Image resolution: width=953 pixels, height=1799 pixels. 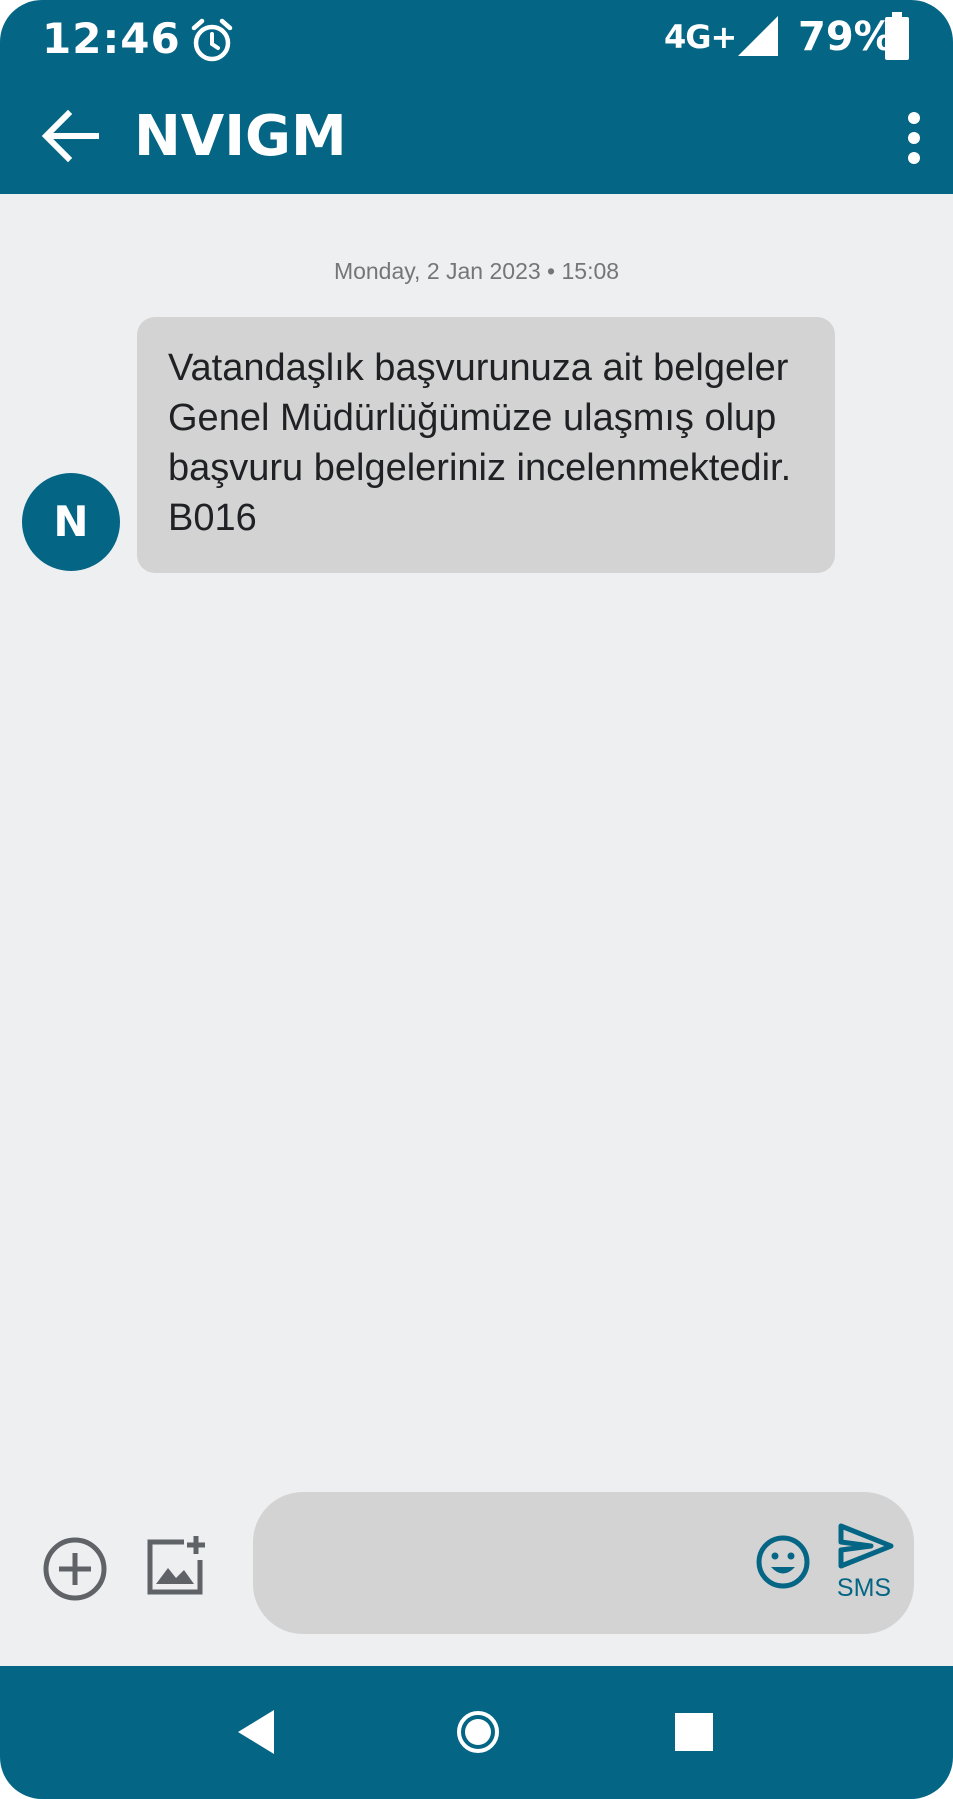 I want to click on signal-icon, so click(x=758, y=36).